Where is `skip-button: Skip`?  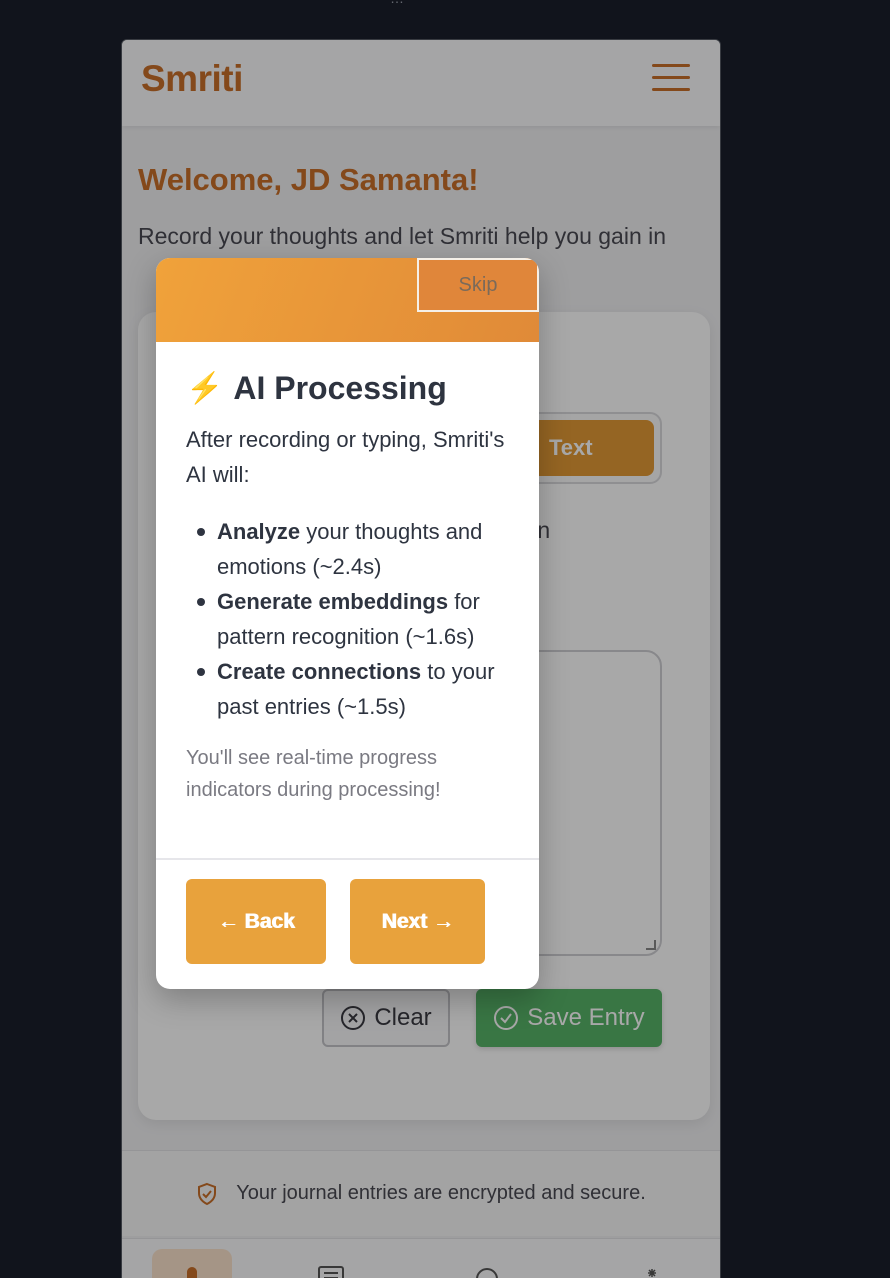
skip-button: Skip is located at coordinates (478, 285).